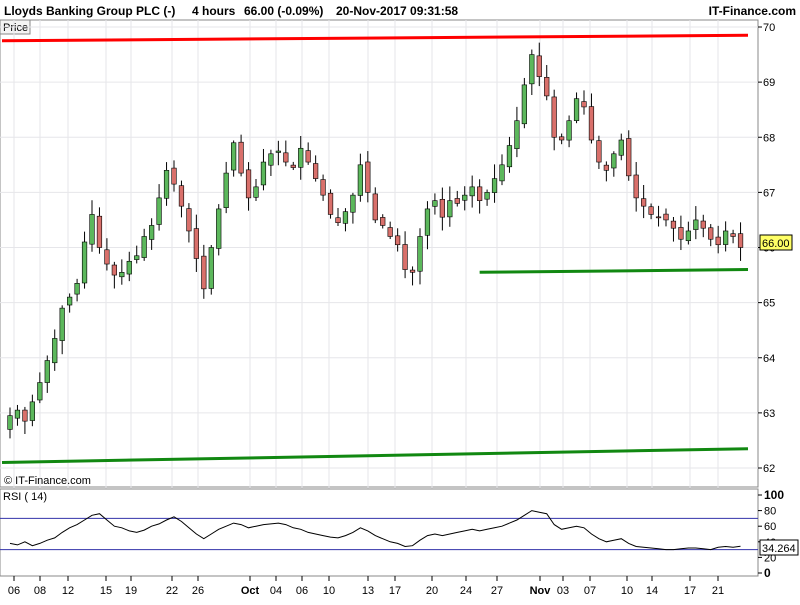  I want to click on price-tick-label: 65, so click(769, 304).